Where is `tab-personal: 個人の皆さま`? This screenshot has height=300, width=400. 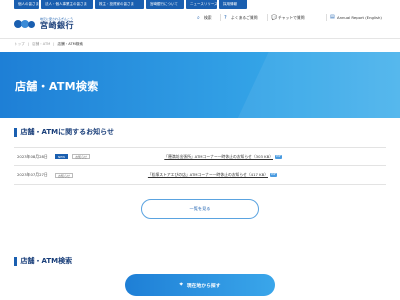 tab-personal: 個人の皆さま is located at coordinates (26, 4).